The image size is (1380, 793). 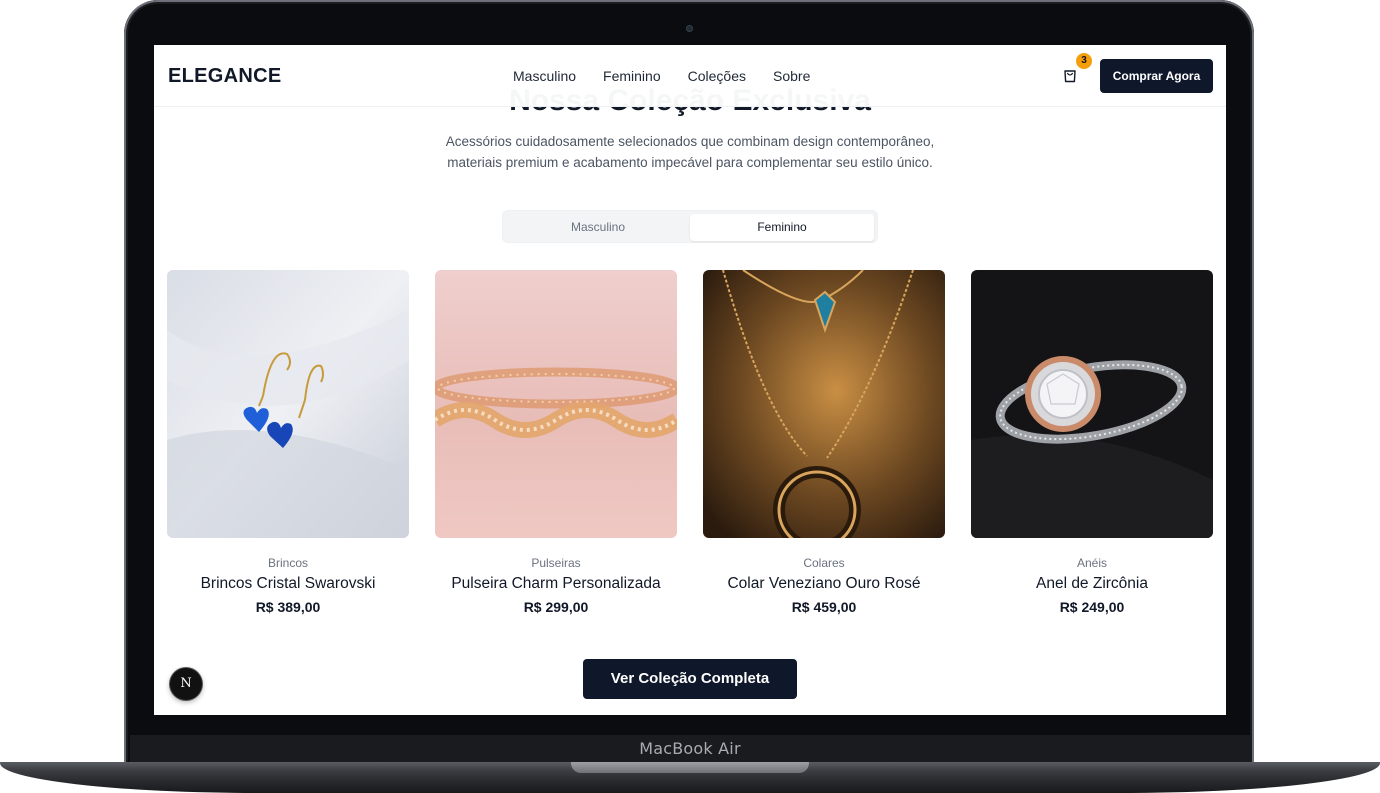 What do you see at coordinates (556, 404) in the screenshot?
I see `product-image-bracelet` at bounding box center [556, 404].